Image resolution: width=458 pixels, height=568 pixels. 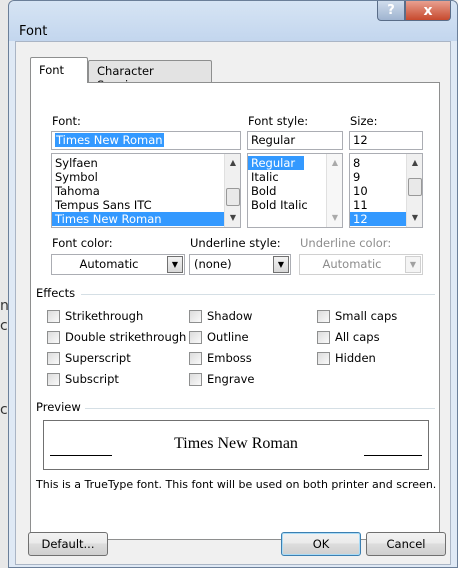 I want to click on font-style-list: Regular Italic Bold Bold Italic ▲ ▼, so click(x=295, y=190).